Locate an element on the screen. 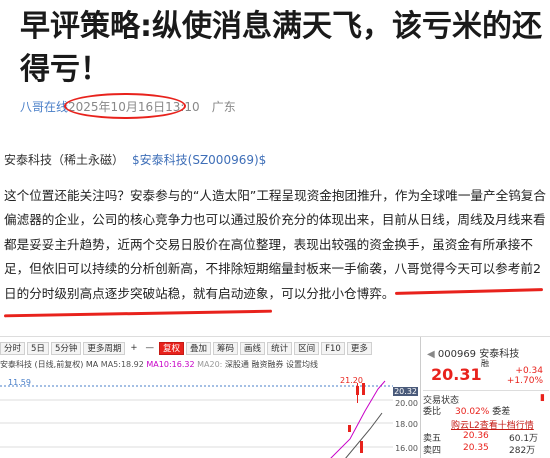  toolbar-btn-more: 更多 is located at coordinates (359, 348).